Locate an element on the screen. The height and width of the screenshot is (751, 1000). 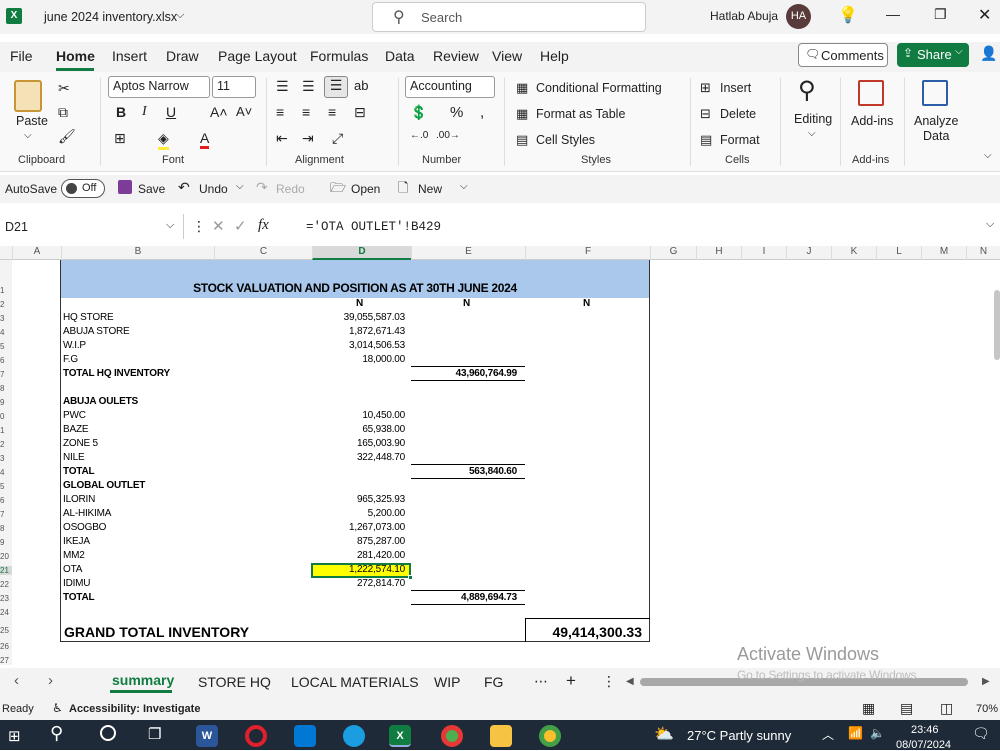
column-header: A is located at coordinates (36, 253).